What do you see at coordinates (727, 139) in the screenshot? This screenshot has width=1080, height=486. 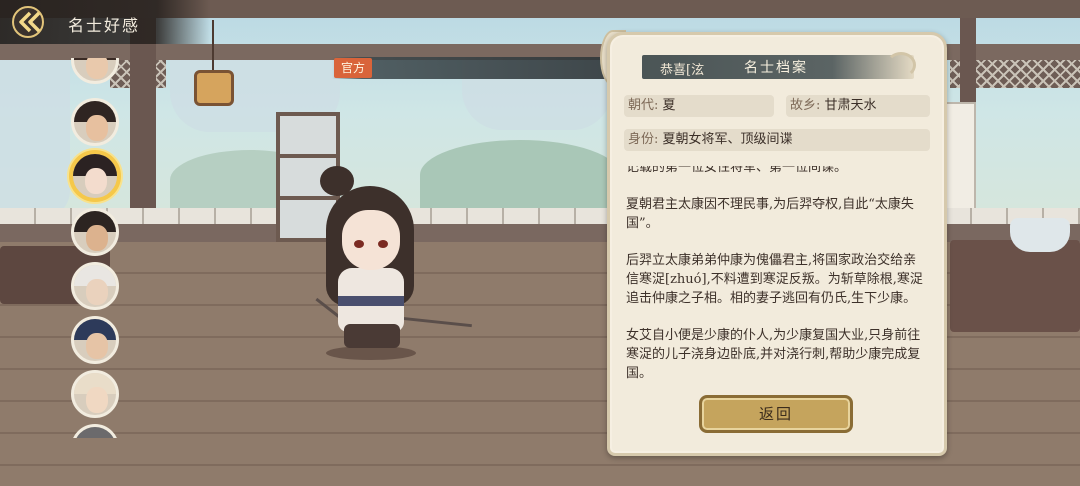 I see `identity-value: 夏朝女将军、顶级间谍` at bounding box center [727, 139].